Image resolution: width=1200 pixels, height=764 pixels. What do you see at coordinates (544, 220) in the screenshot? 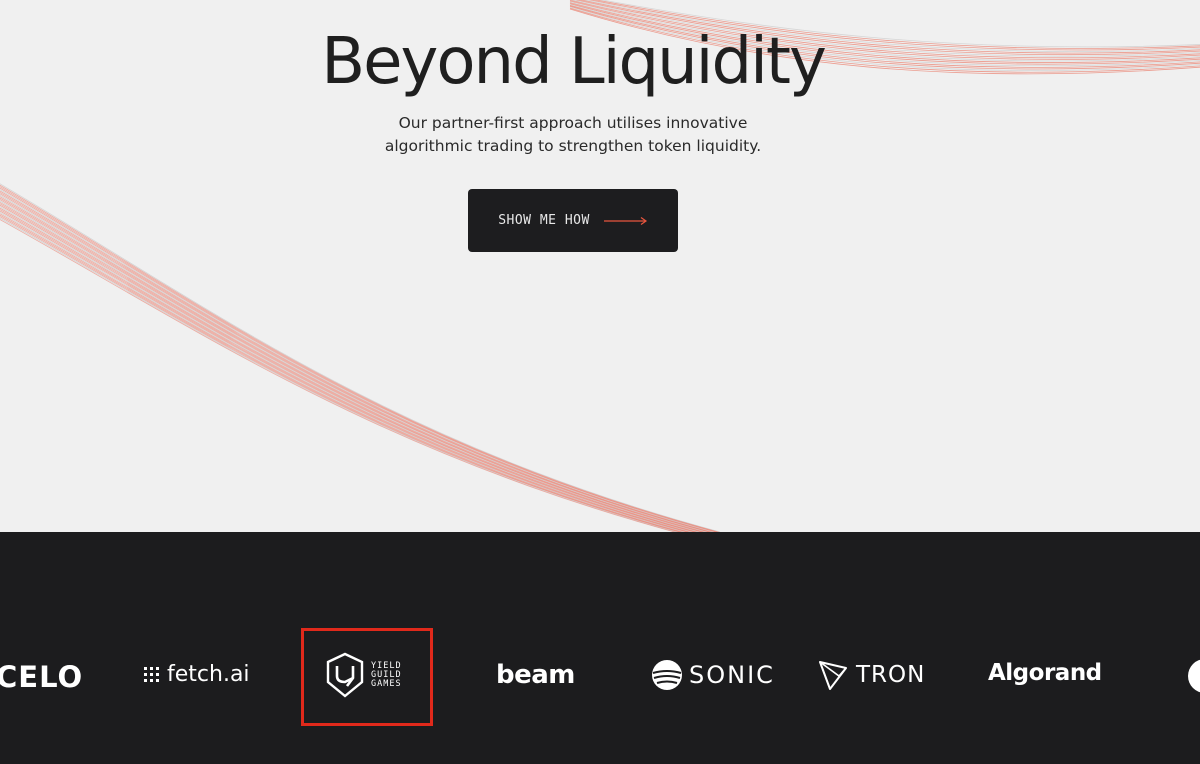
I see `cta-label: SHOW ME HOW` at bounding box center [544, 220].